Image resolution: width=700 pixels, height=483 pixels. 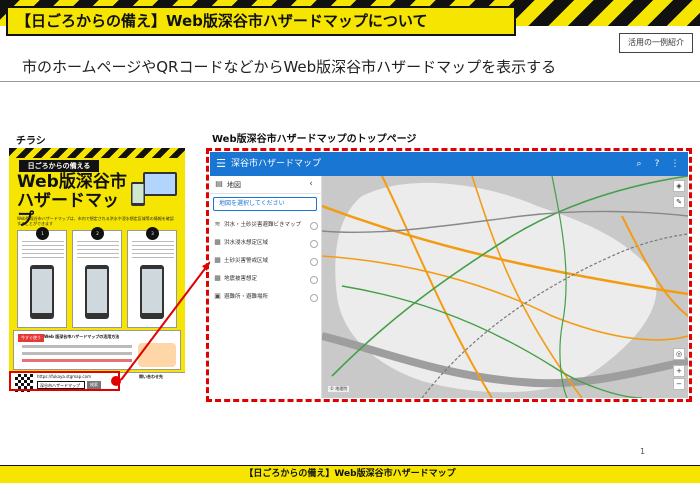 I want to click on usage-example-tag: 活用の一例紹介, so click(x=656, y=43).